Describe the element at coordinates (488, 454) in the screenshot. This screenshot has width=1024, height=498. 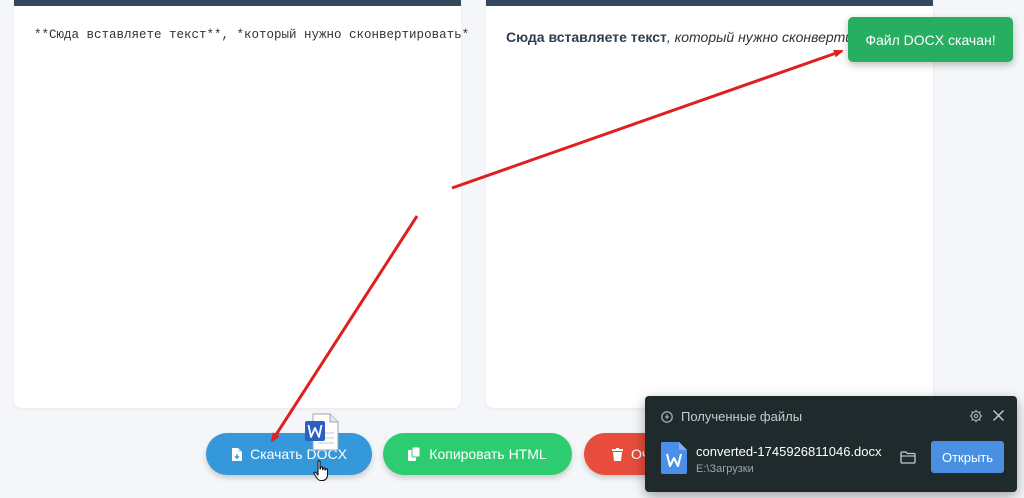
I see `copy-html-label: Копировать HTML` at that location.